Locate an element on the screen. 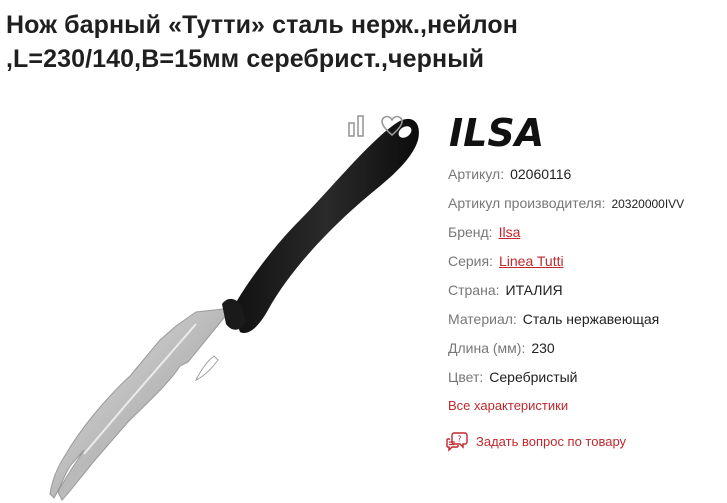 The width and height of the screenshot is (727, 503). product-actions is located at coordinates (375, 126).